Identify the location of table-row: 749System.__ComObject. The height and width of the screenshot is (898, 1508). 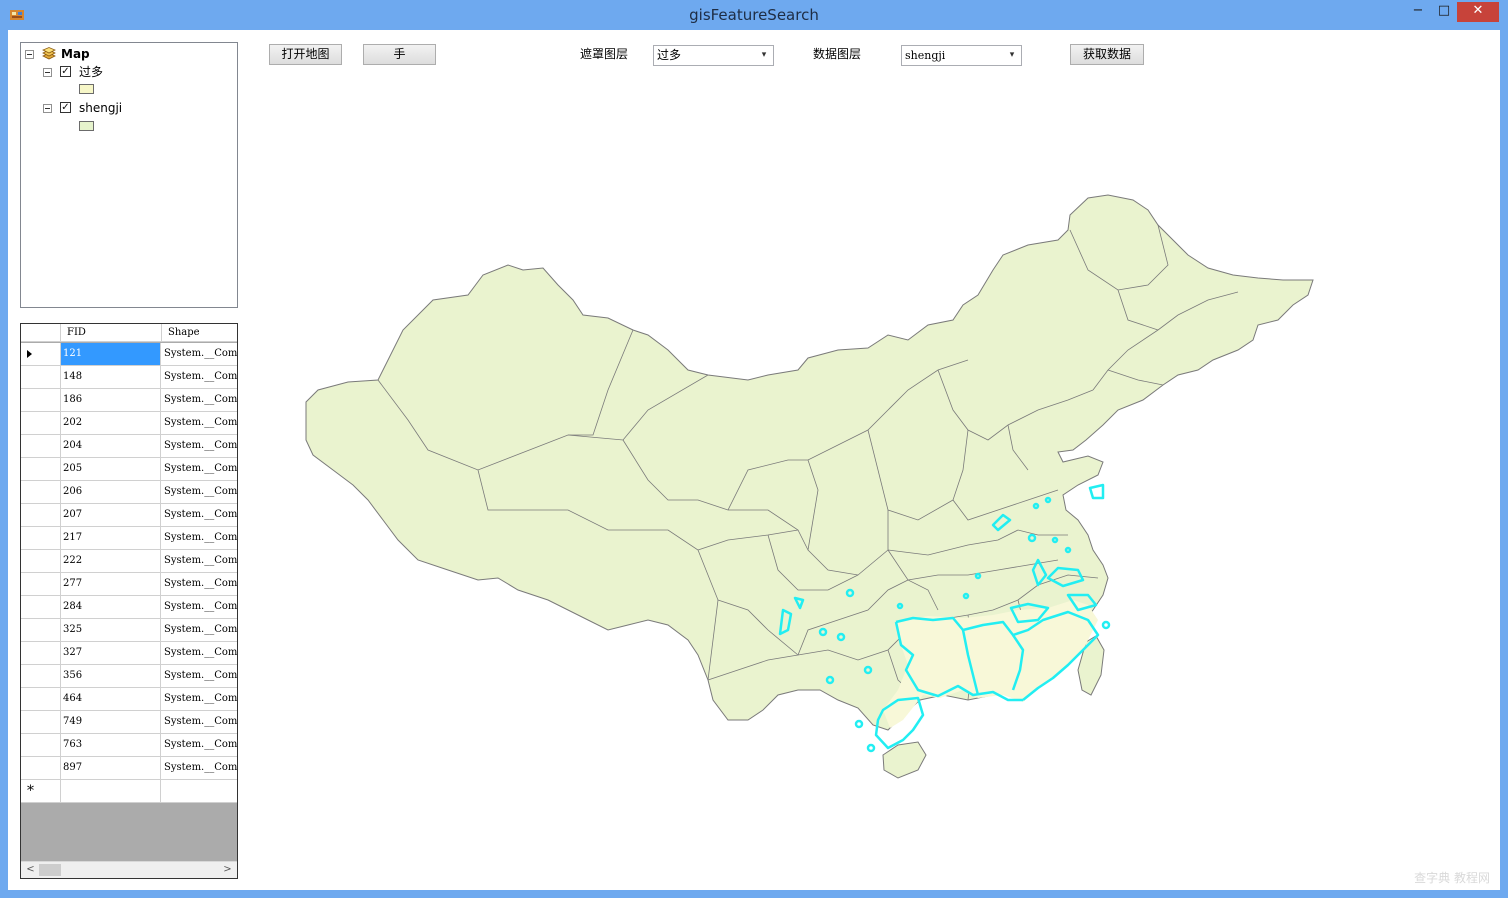
(129, 722).